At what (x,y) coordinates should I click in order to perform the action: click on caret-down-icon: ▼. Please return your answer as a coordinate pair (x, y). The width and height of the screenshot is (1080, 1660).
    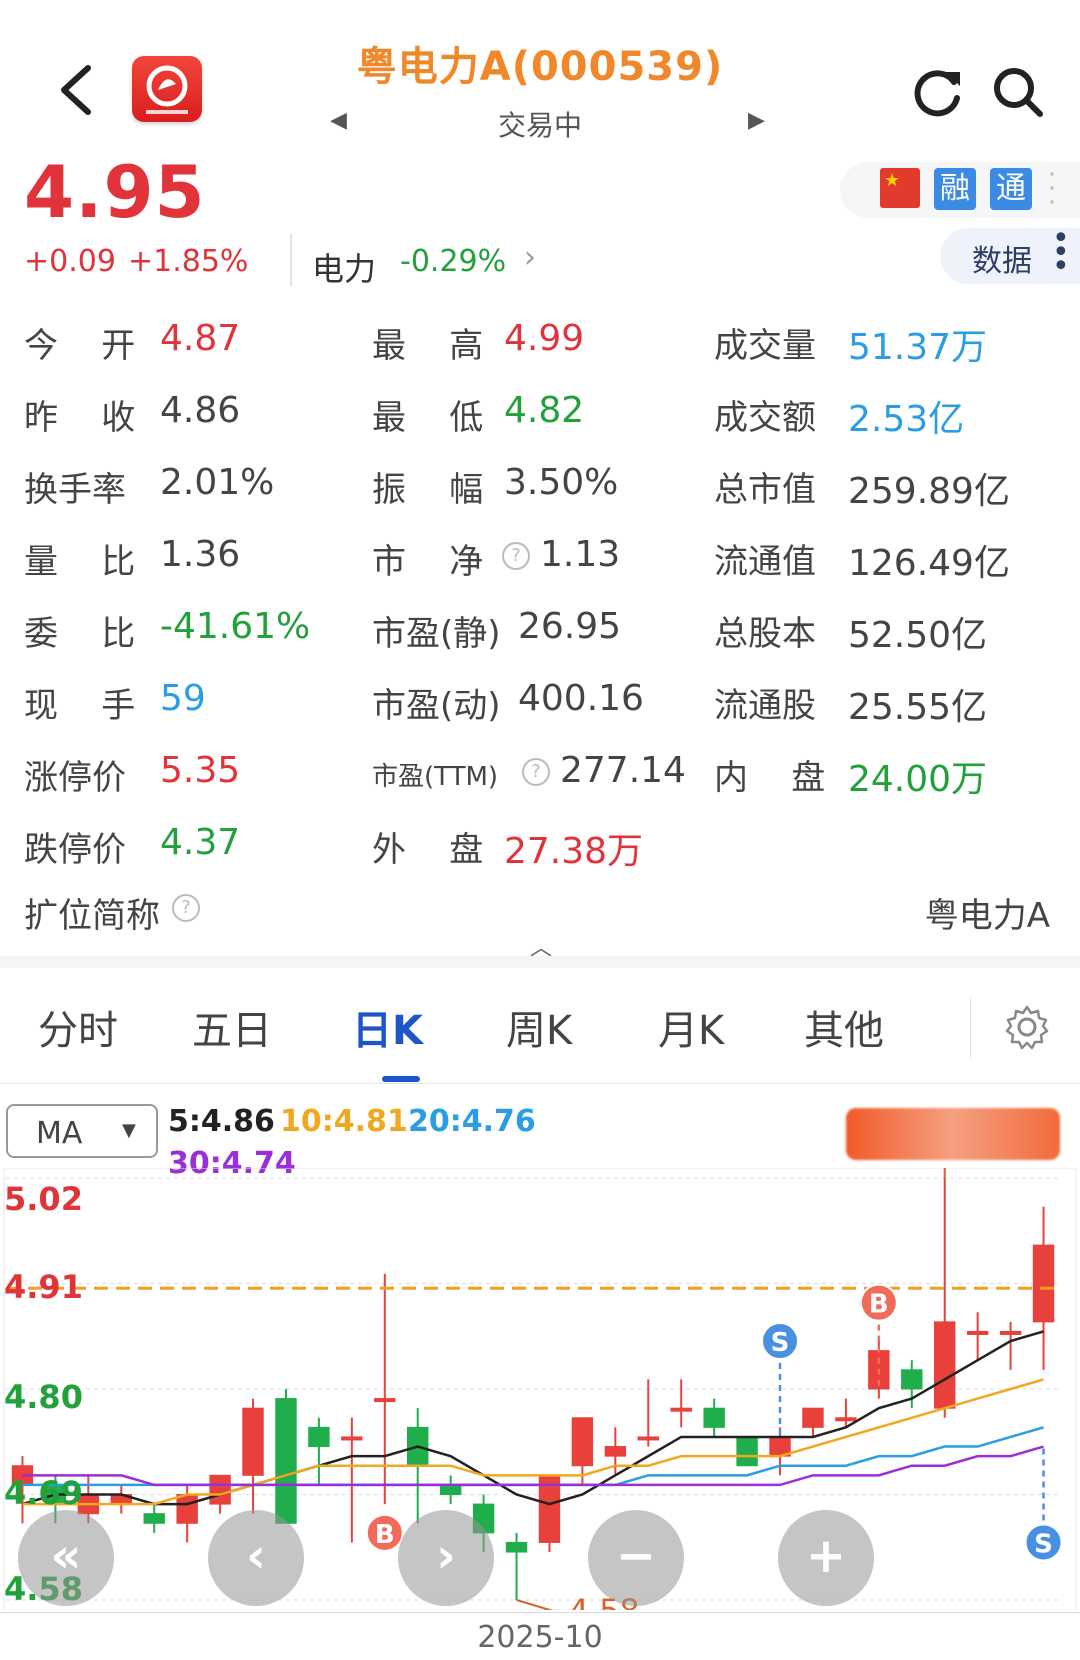
    Looking at the image, I should click on (129, 1130).